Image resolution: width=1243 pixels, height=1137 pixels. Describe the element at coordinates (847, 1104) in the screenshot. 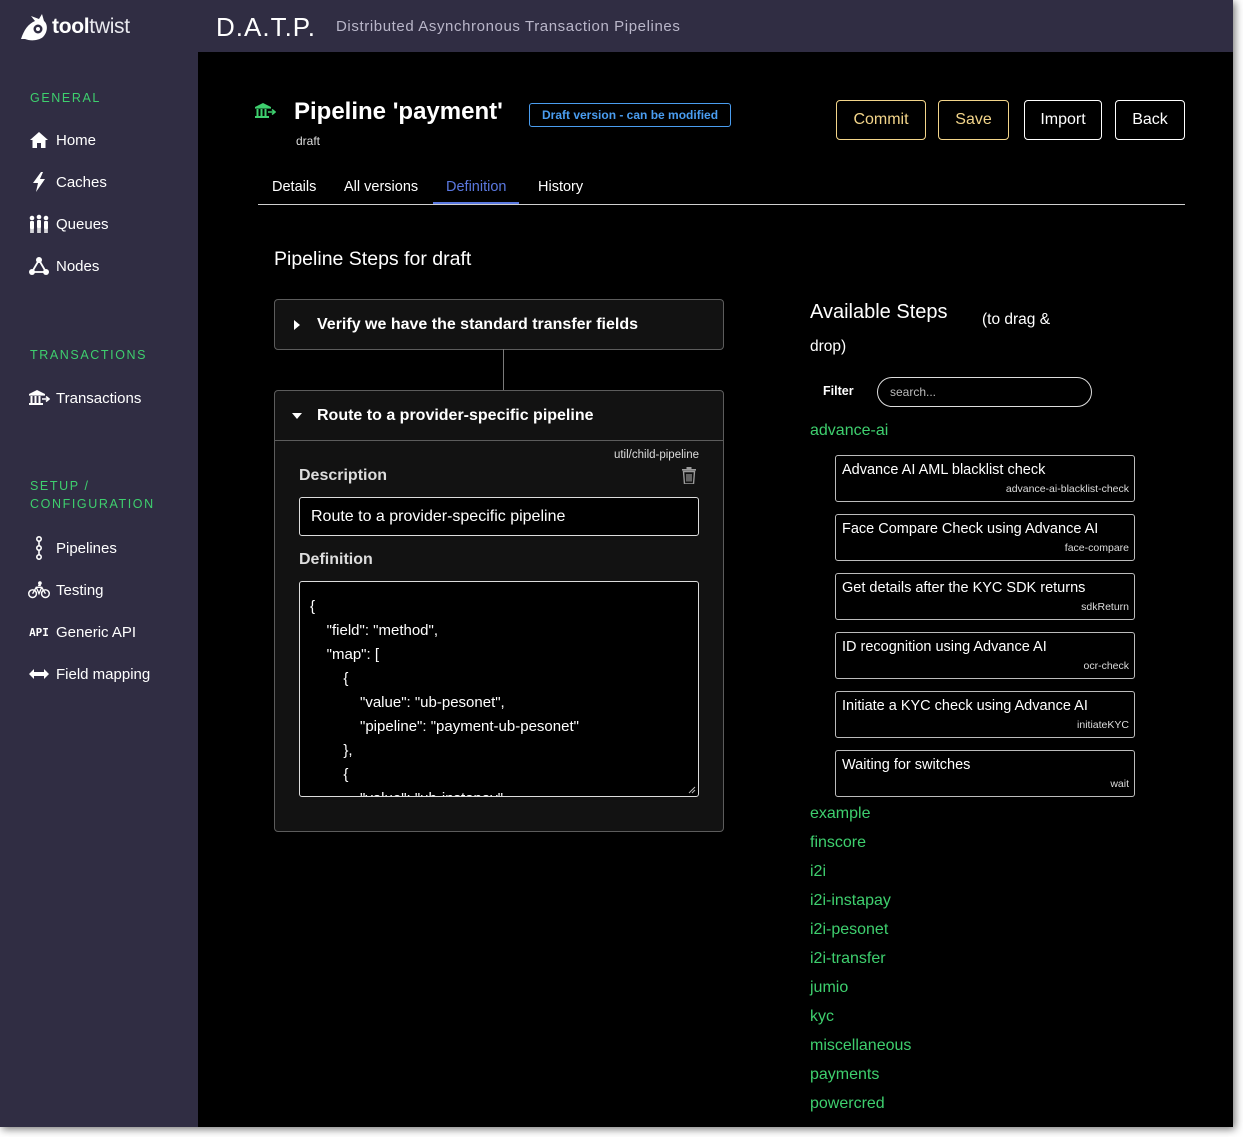

I see `category-powercred: powercred` at that location.